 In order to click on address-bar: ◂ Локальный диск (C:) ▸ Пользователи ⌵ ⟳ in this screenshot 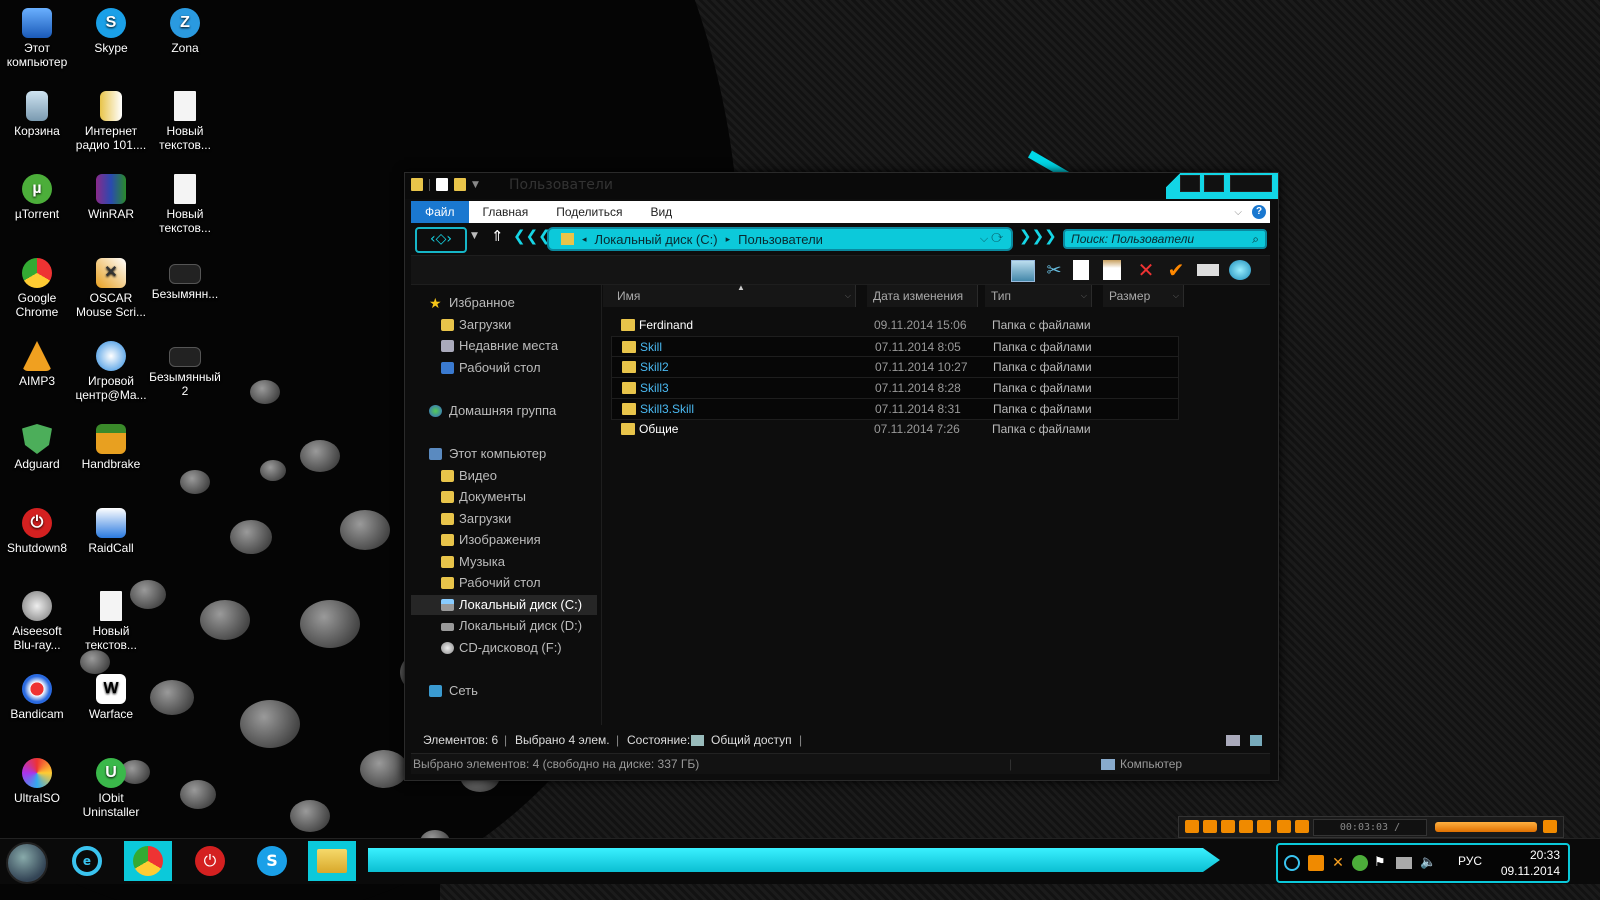, I will do `click(780, 239)`.